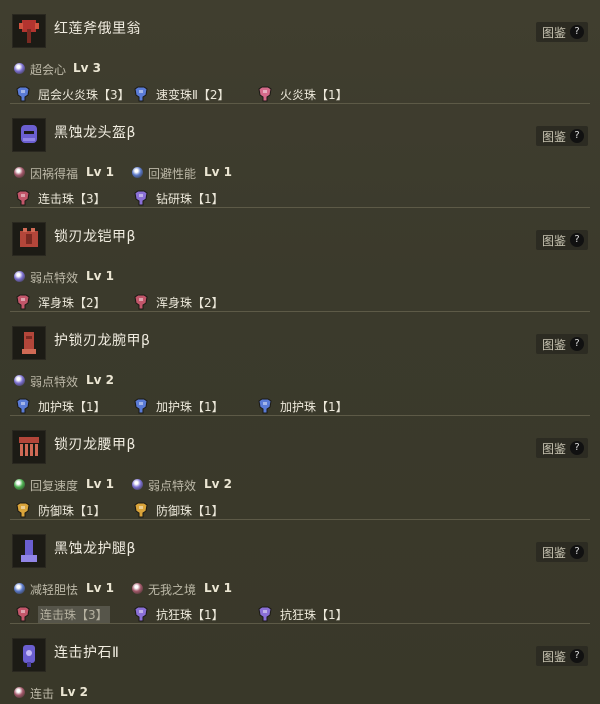 The height and width of the screenshot is (704, 600). Describe the element at coordinates (95, 549) in the screenshot. I see `equipment-name: 黑蚀龙护腿β` at that location.